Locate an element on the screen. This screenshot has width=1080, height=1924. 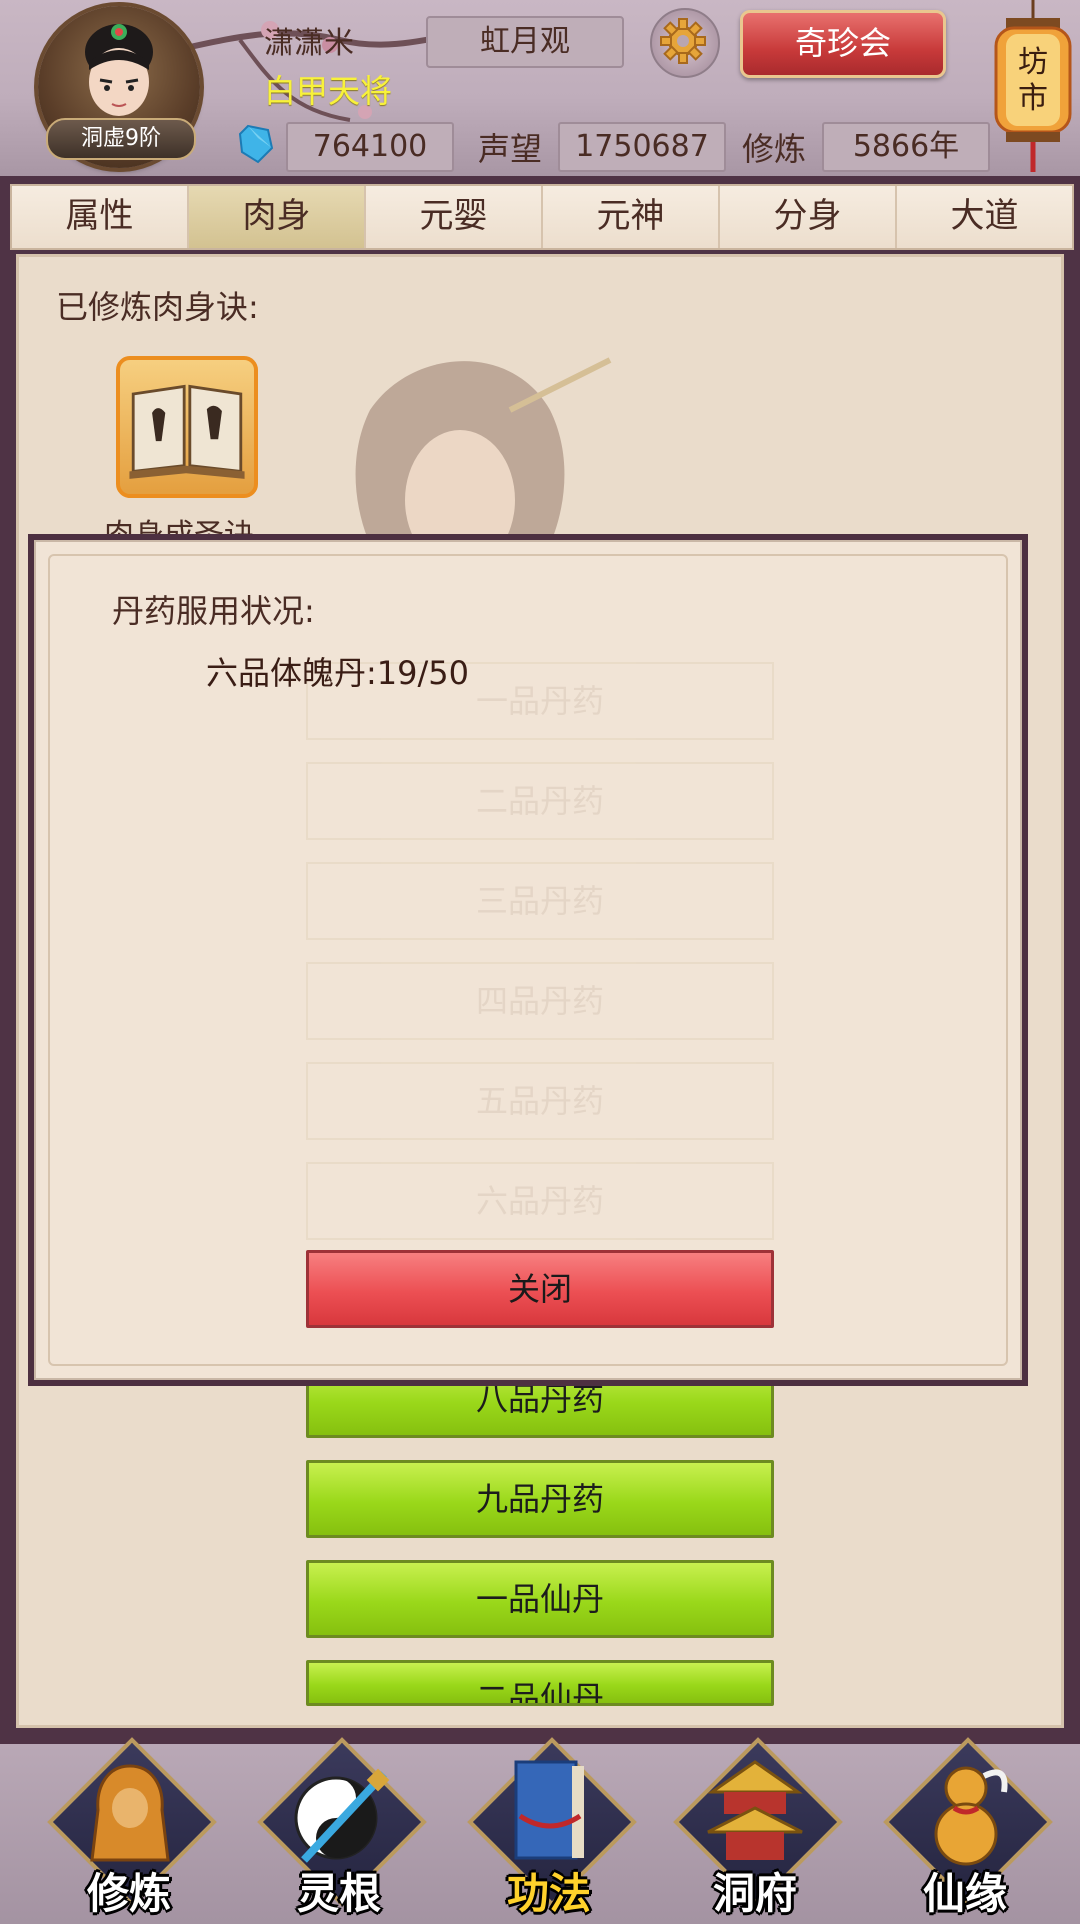
nav-cultivate: 修炼 is located at coordinates (130, 1828).